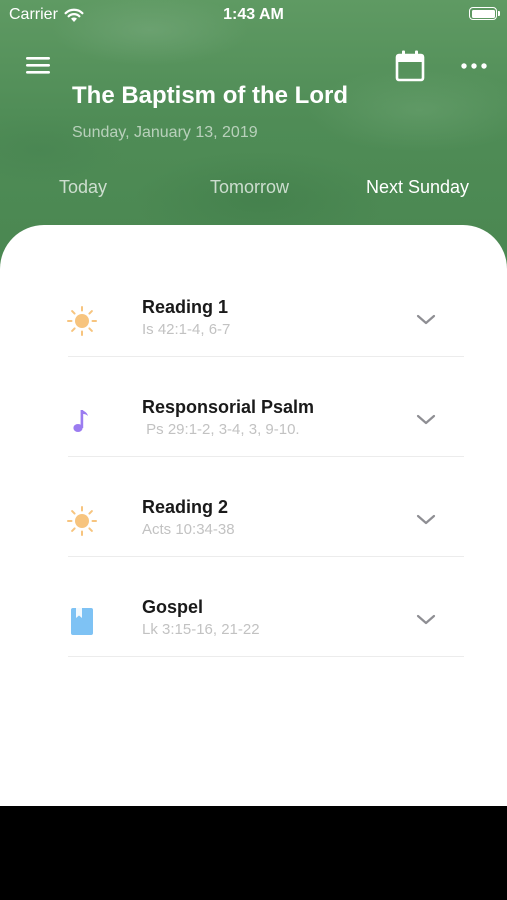 The height and width of the screenshot is (900, 507). What do you see at coordinates (221, 429) in the screenshot?
I see `reading-reference: Ps 29:1-2, 3-4, 3, 9-10.` at bounding box center [221, 429].